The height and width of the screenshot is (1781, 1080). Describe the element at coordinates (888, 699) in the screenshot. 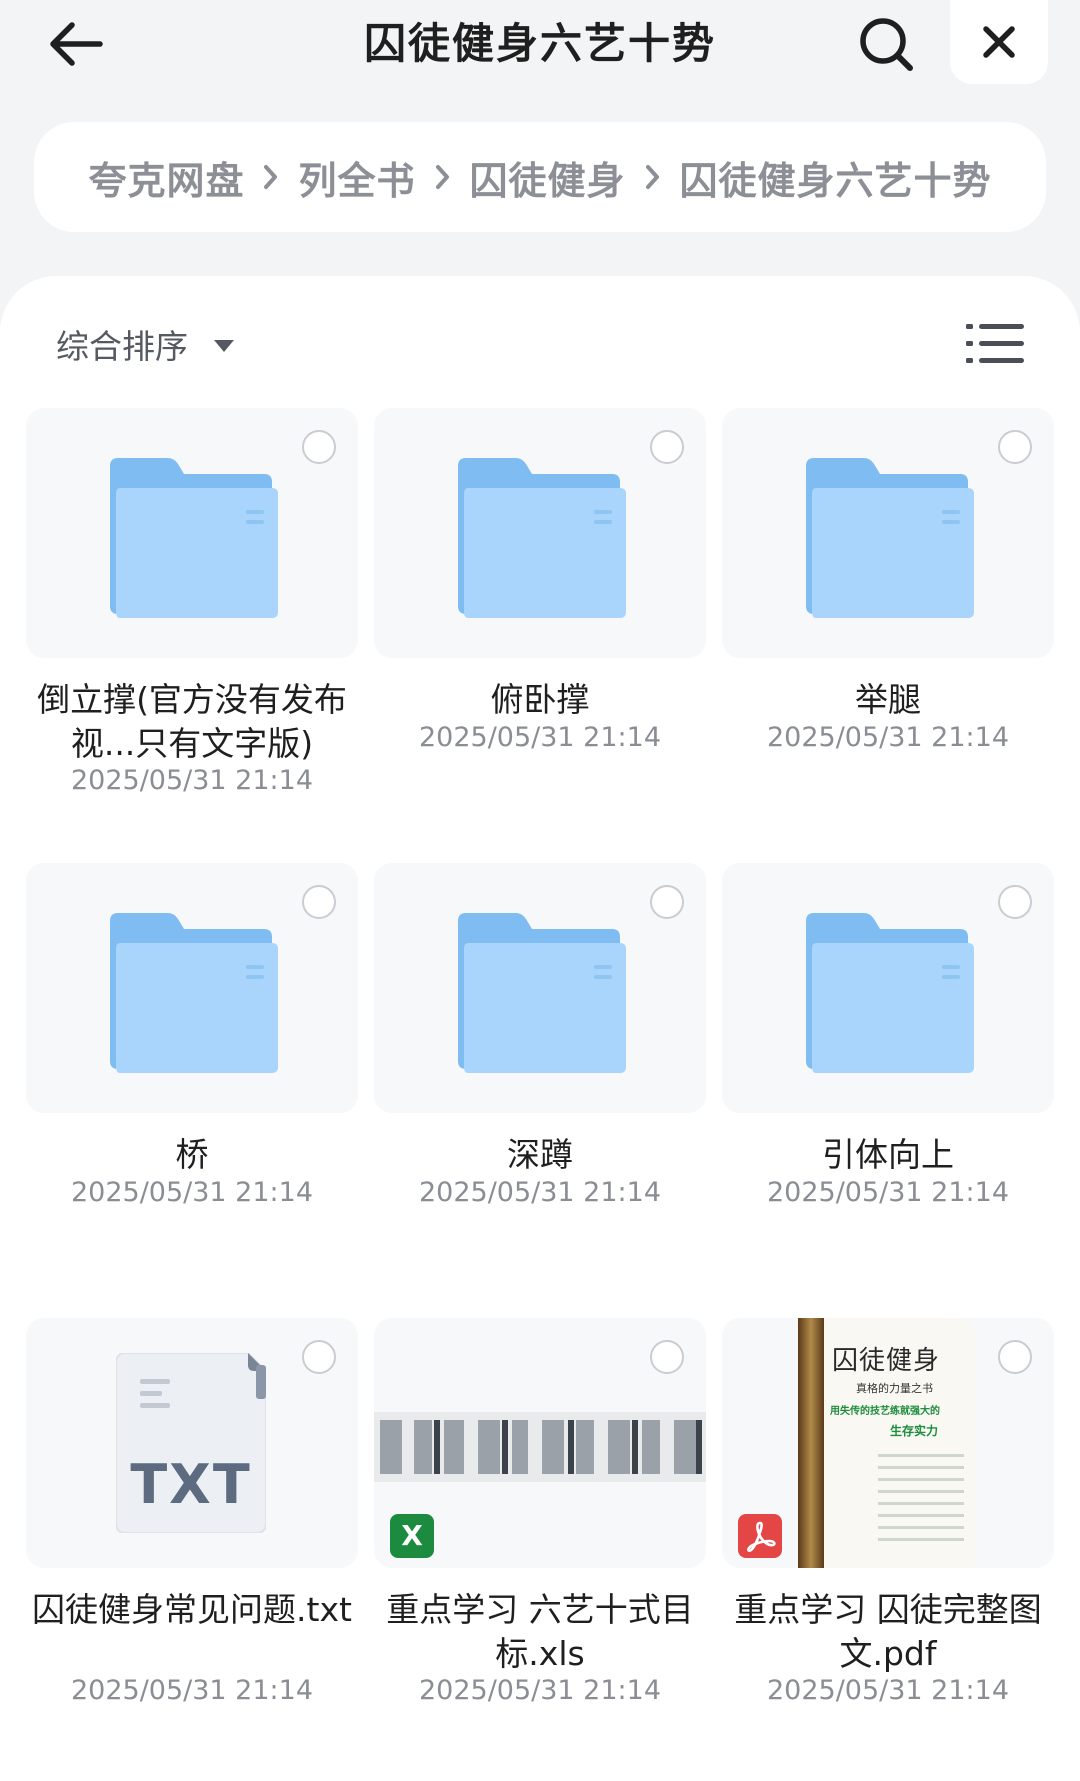

I see `file-name: 举腿` at that location.